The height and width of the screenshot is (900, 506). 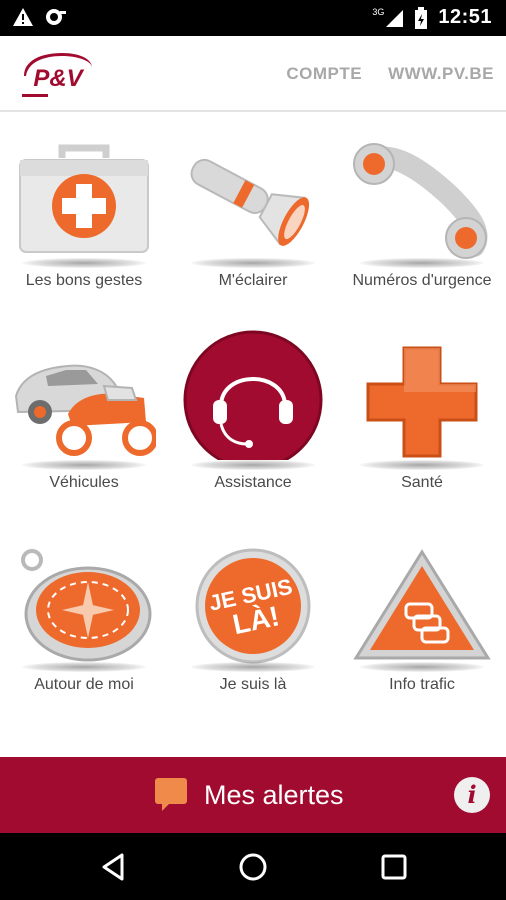 I want to click on tile-assistance: Assistance, so click(x=253, y=414).